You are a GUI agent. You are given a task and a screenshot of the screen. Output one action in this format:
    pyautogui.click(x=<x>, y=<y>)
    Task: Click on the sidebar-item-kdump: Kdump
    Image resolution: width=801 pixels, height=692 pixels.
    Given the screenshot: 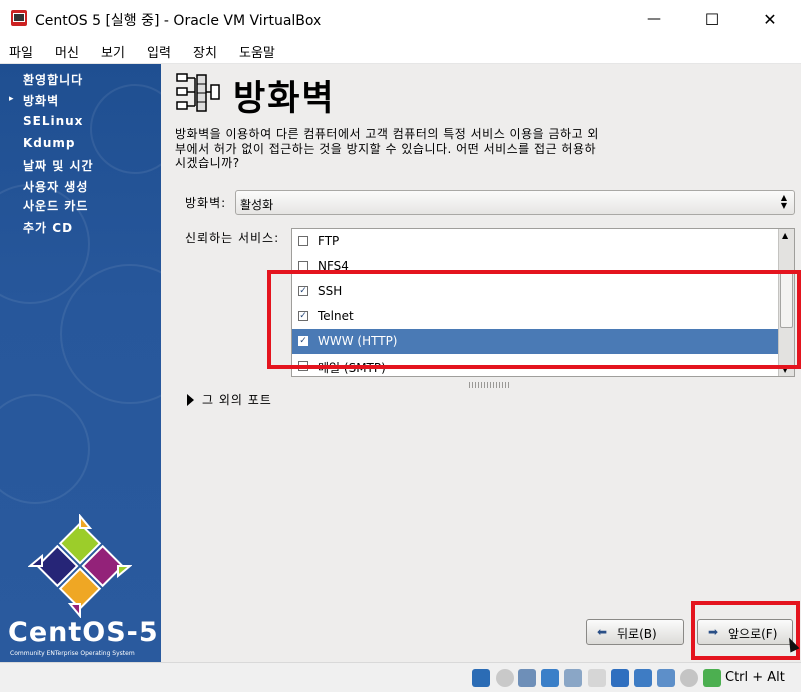 What is the action you would take?
    pyautogui.click(x=49, y=143)
    